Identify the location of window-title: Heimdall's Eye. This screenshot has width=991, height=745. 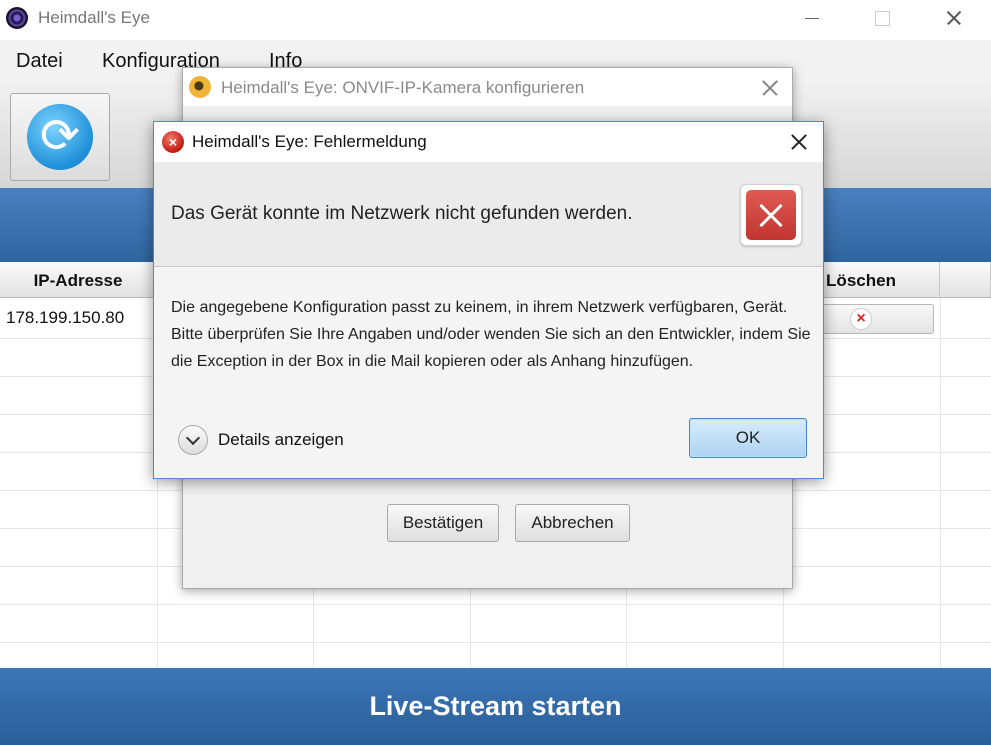
(94, 17).